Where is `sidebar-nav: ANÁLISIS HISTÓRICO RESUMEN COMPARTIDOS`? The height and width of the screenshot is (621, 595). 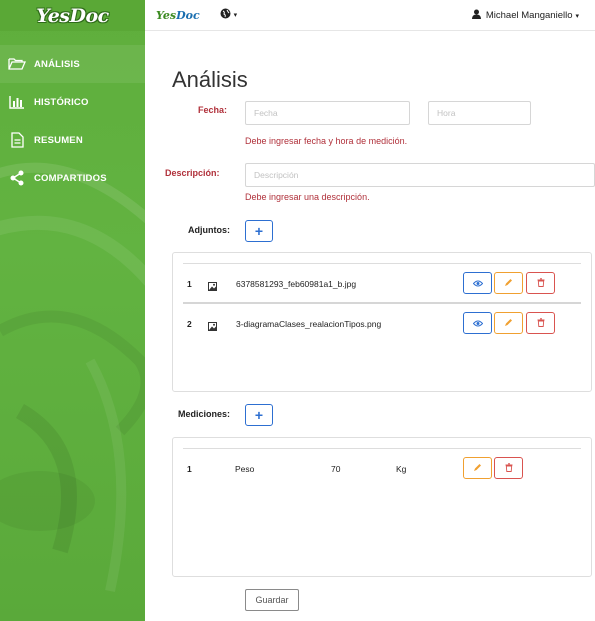 sidebar-nav: ANÁLISIS HISTÓRICO RESUMEN COMPARTIDOS is located at coordinates (72, 121).